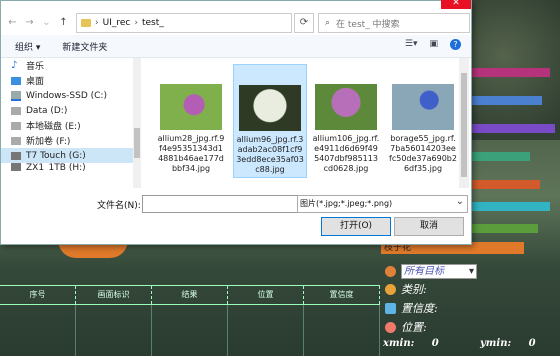 Image resolution: width=560 pixels, height=356 pixels. I want to click on ymin-row: ymin: 0, so click(508, 343).